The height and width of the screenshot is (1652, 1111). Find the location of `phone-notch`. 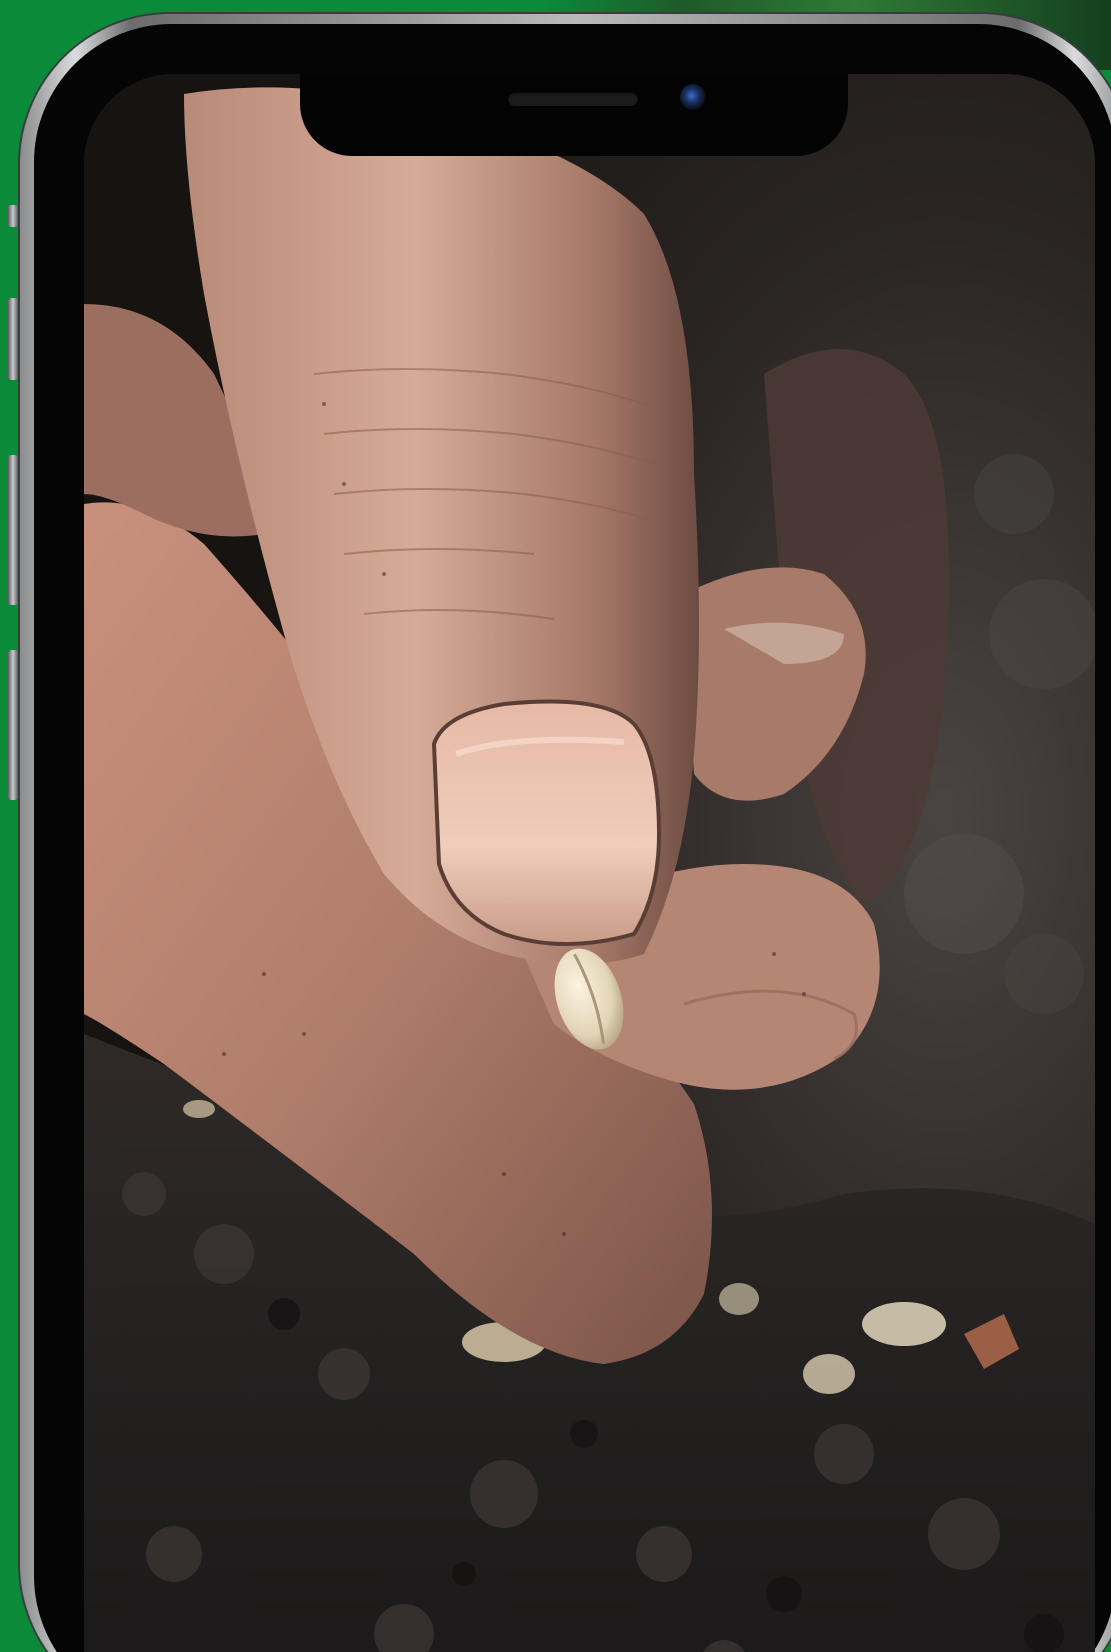

phone-notch is located at coordinates (574, 115).